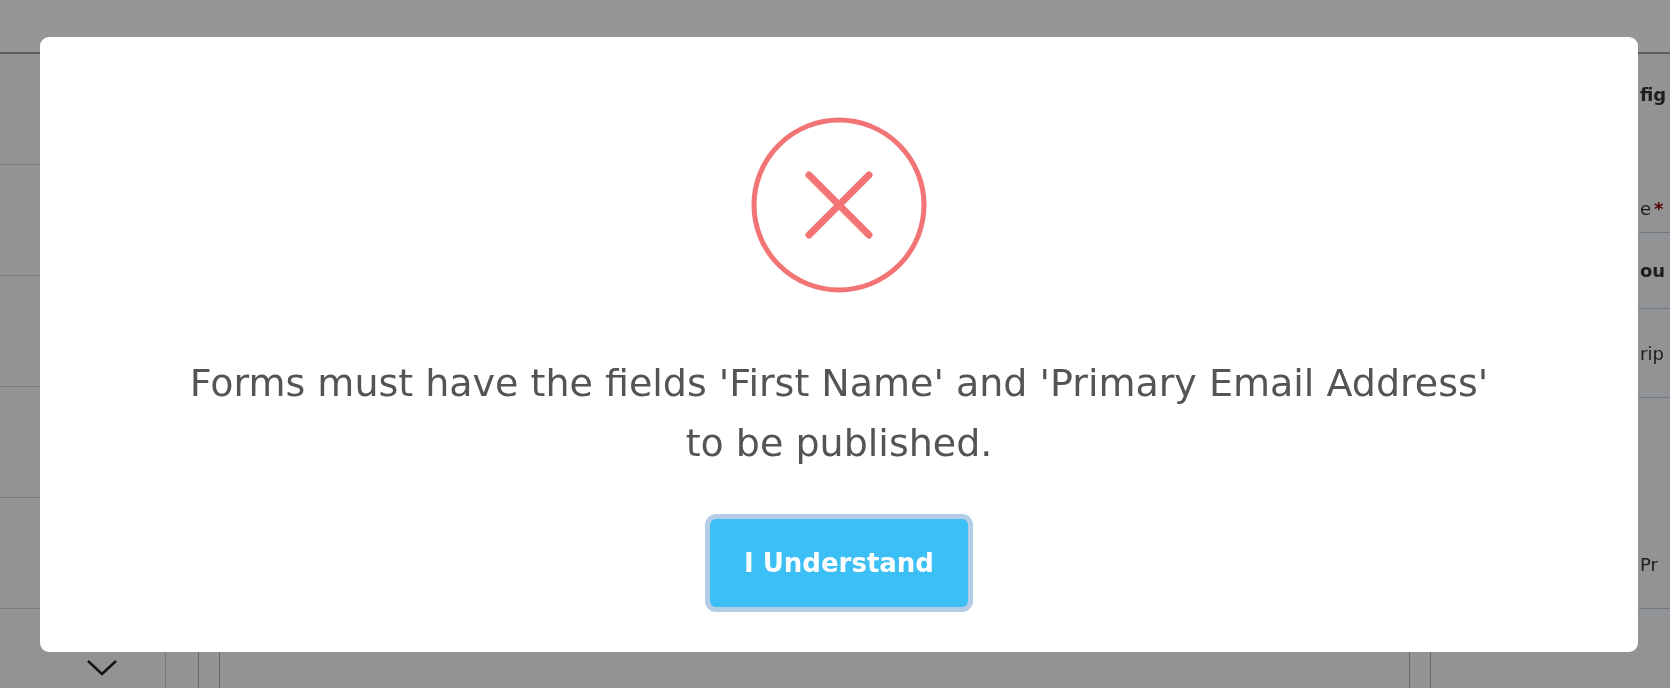 The width and height of the screenshot is (1670, 688). Describe the element at coordinates (1653, 94) in the screenshot. I see `form-label: fig` at that location.